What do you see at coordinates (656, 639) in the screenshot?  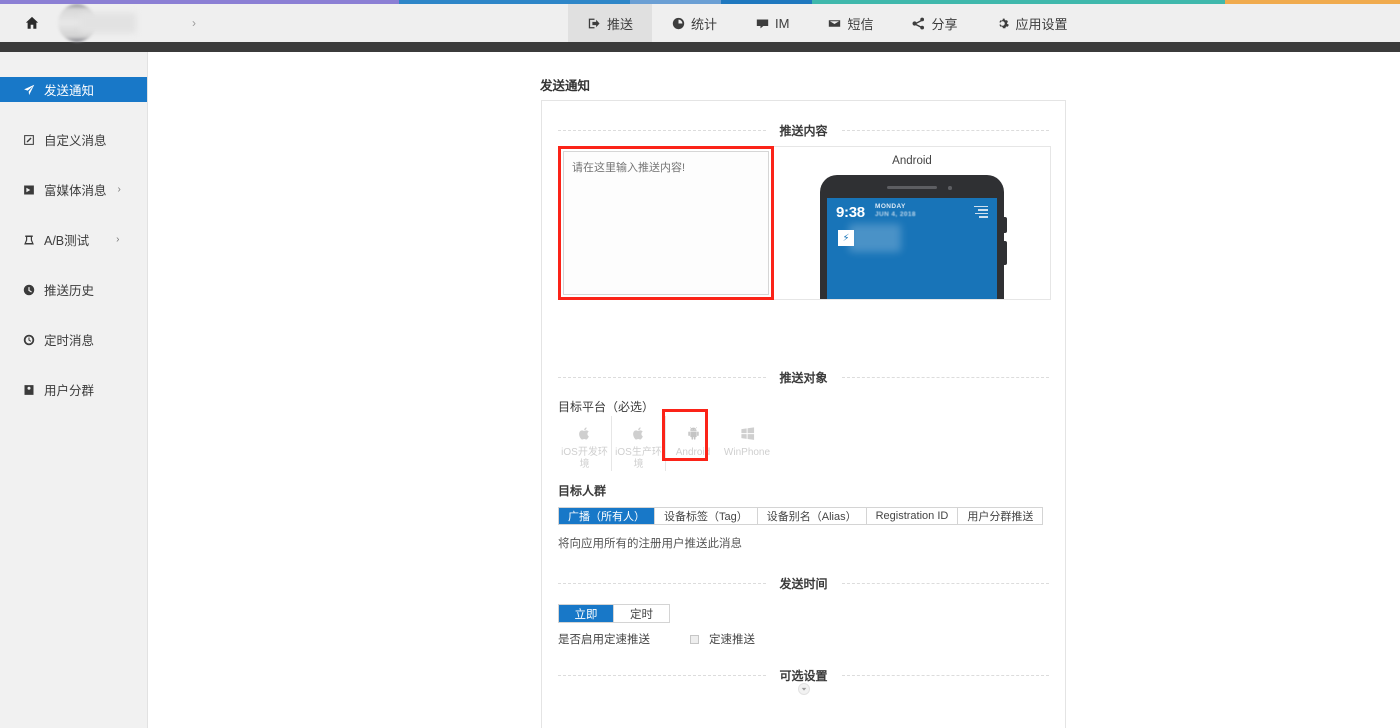 I see `rate-push-row: 是否启用定速推送 定速推送` at bounding box center [656, 639].